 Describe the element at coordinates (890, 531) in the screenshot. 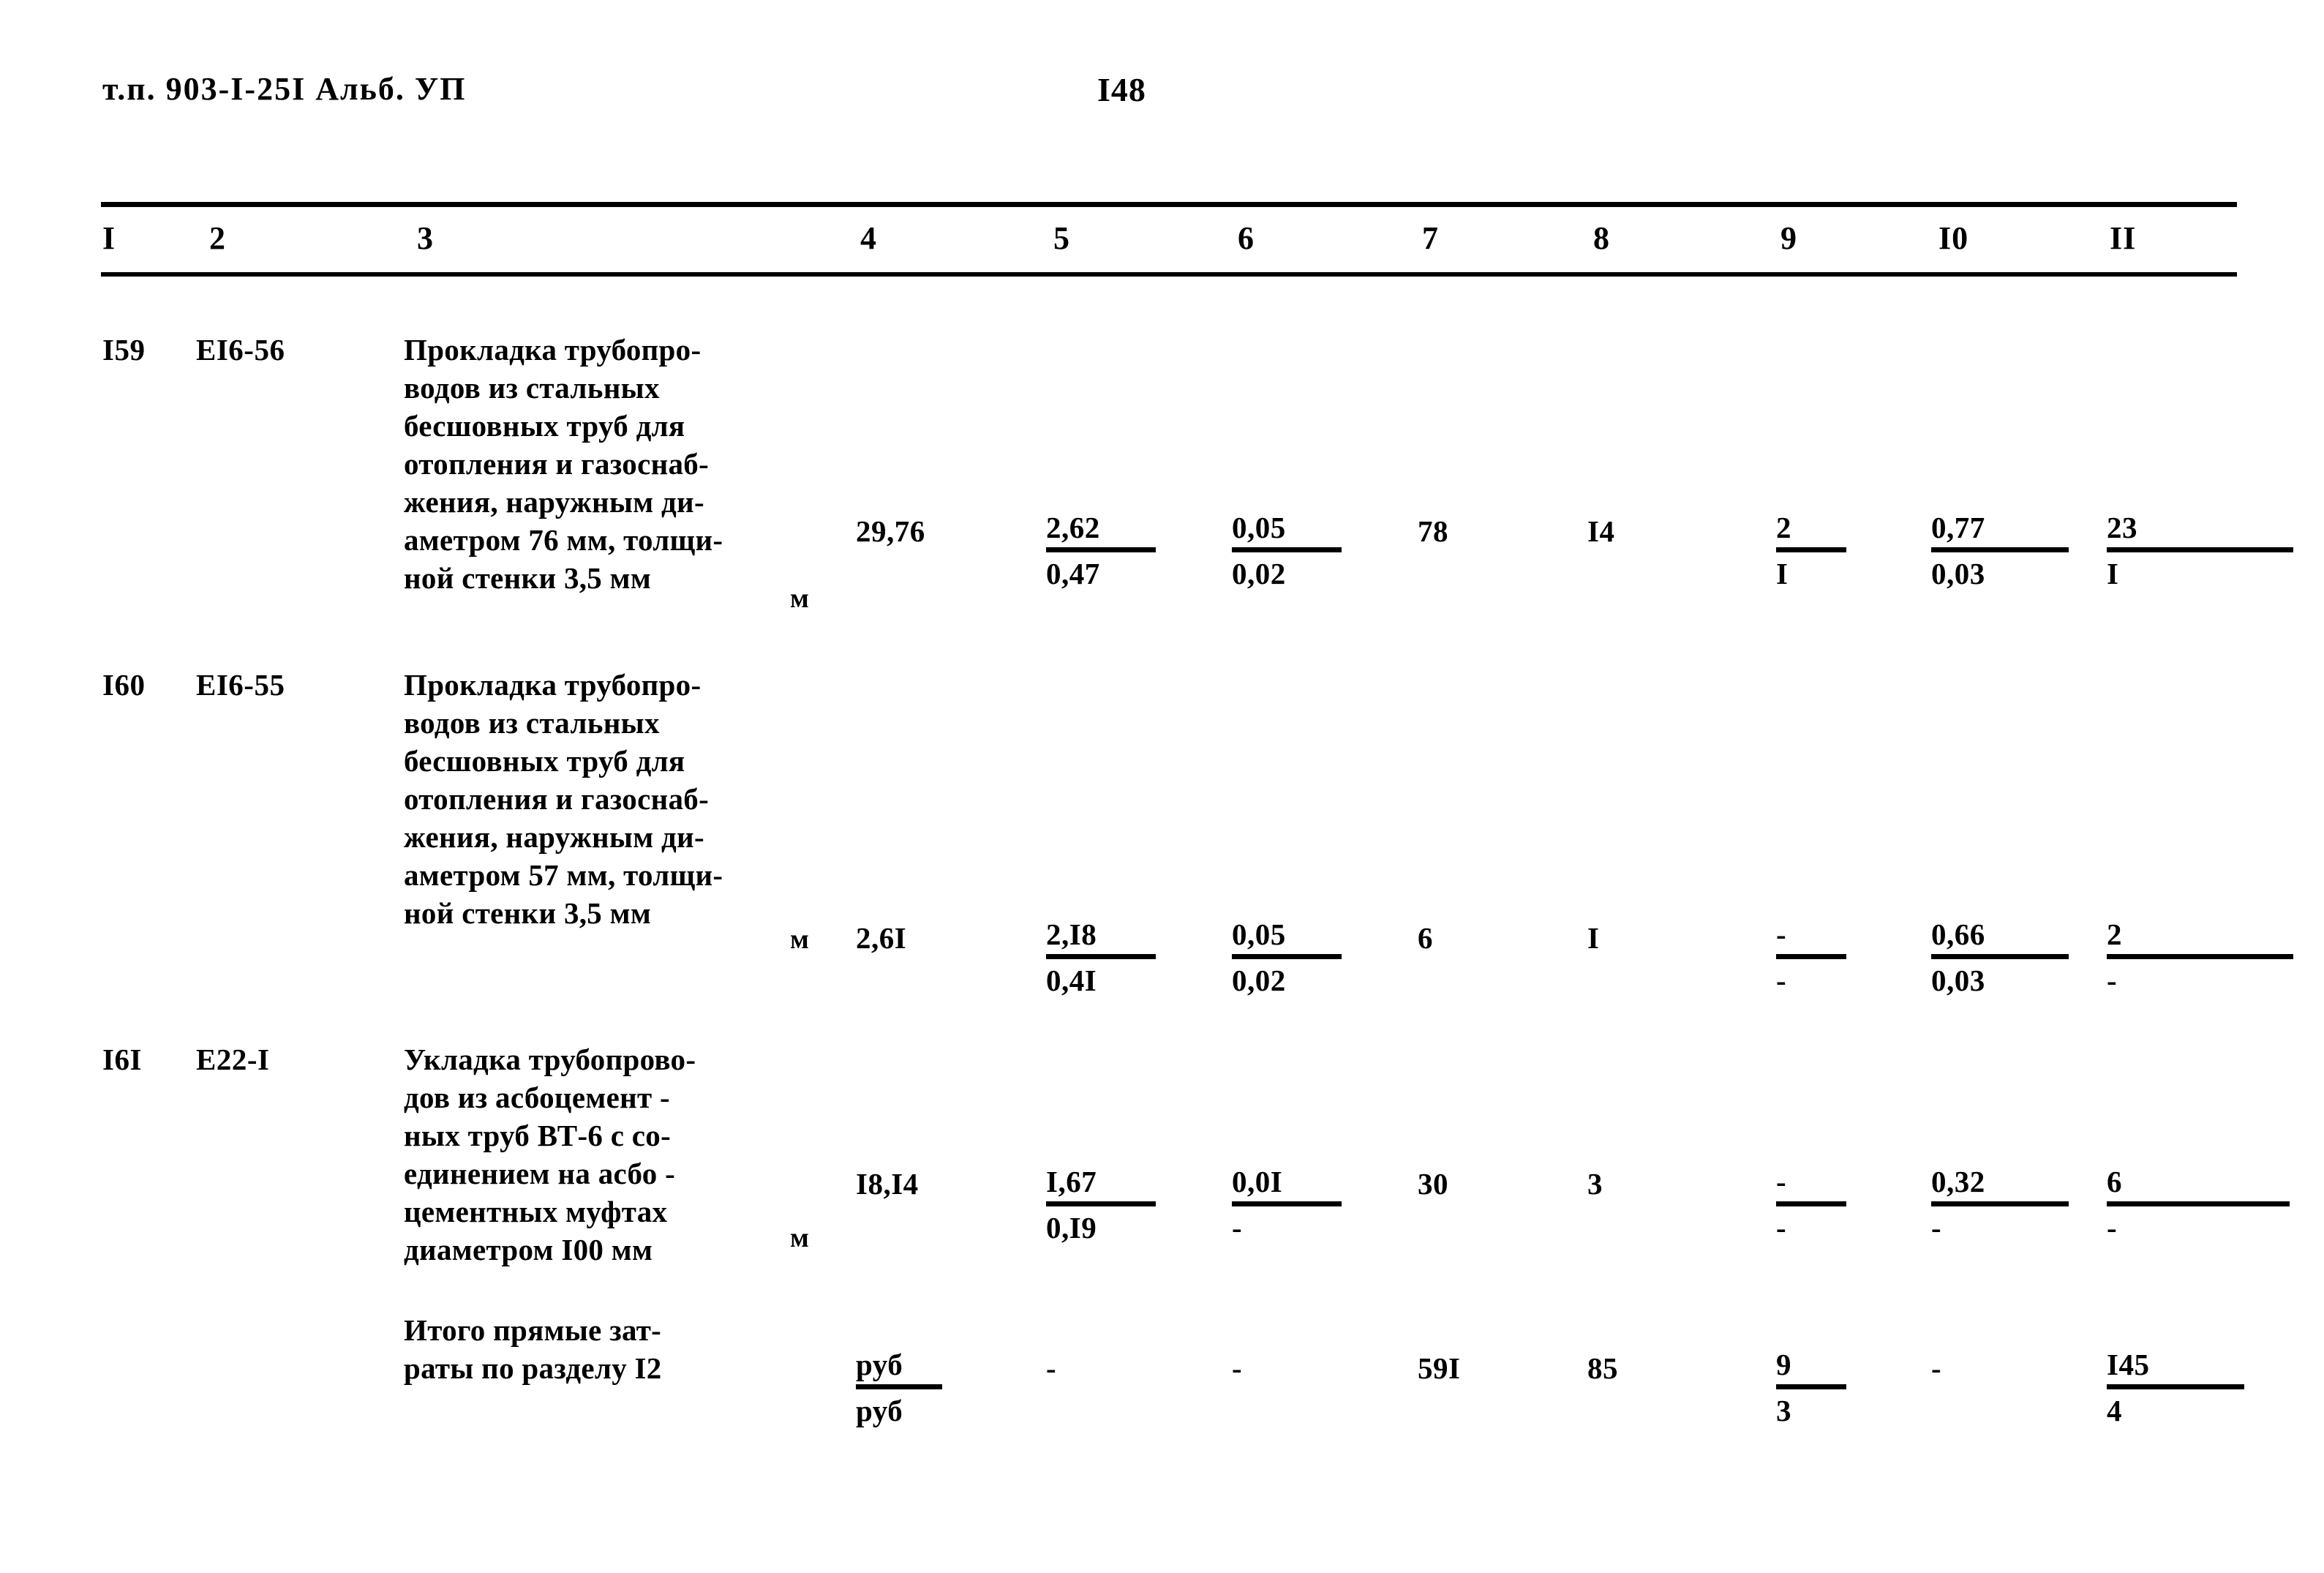

I see `cell-col4: 29,76` at that location.